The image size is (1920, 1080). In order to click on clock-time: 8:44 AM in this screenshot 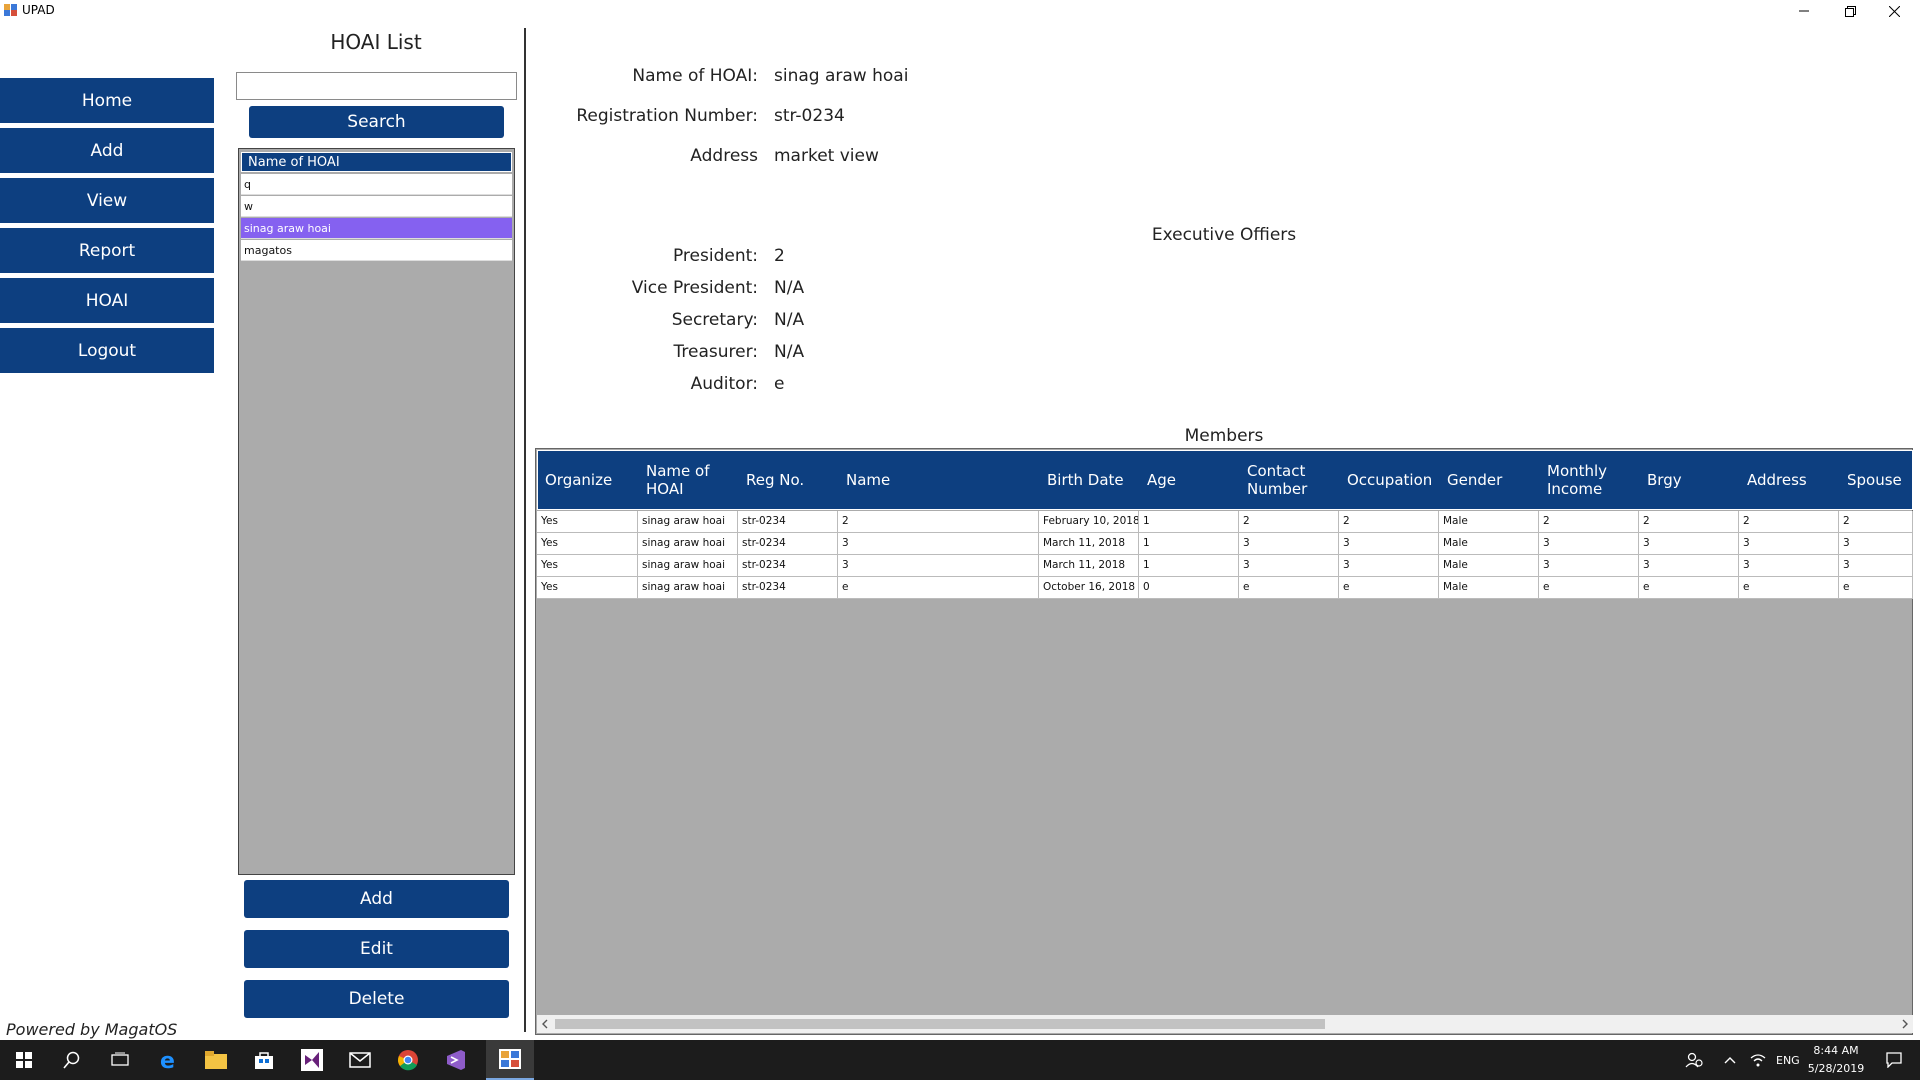, I will do `click(1836, 1050)`.